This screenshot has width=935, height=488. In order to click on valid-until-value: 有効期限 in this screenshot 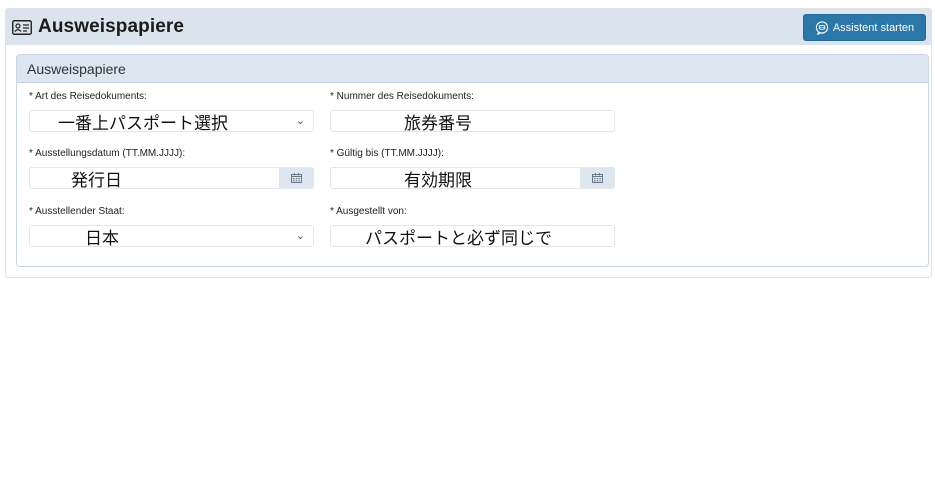, I will do `click(438, 179)`.